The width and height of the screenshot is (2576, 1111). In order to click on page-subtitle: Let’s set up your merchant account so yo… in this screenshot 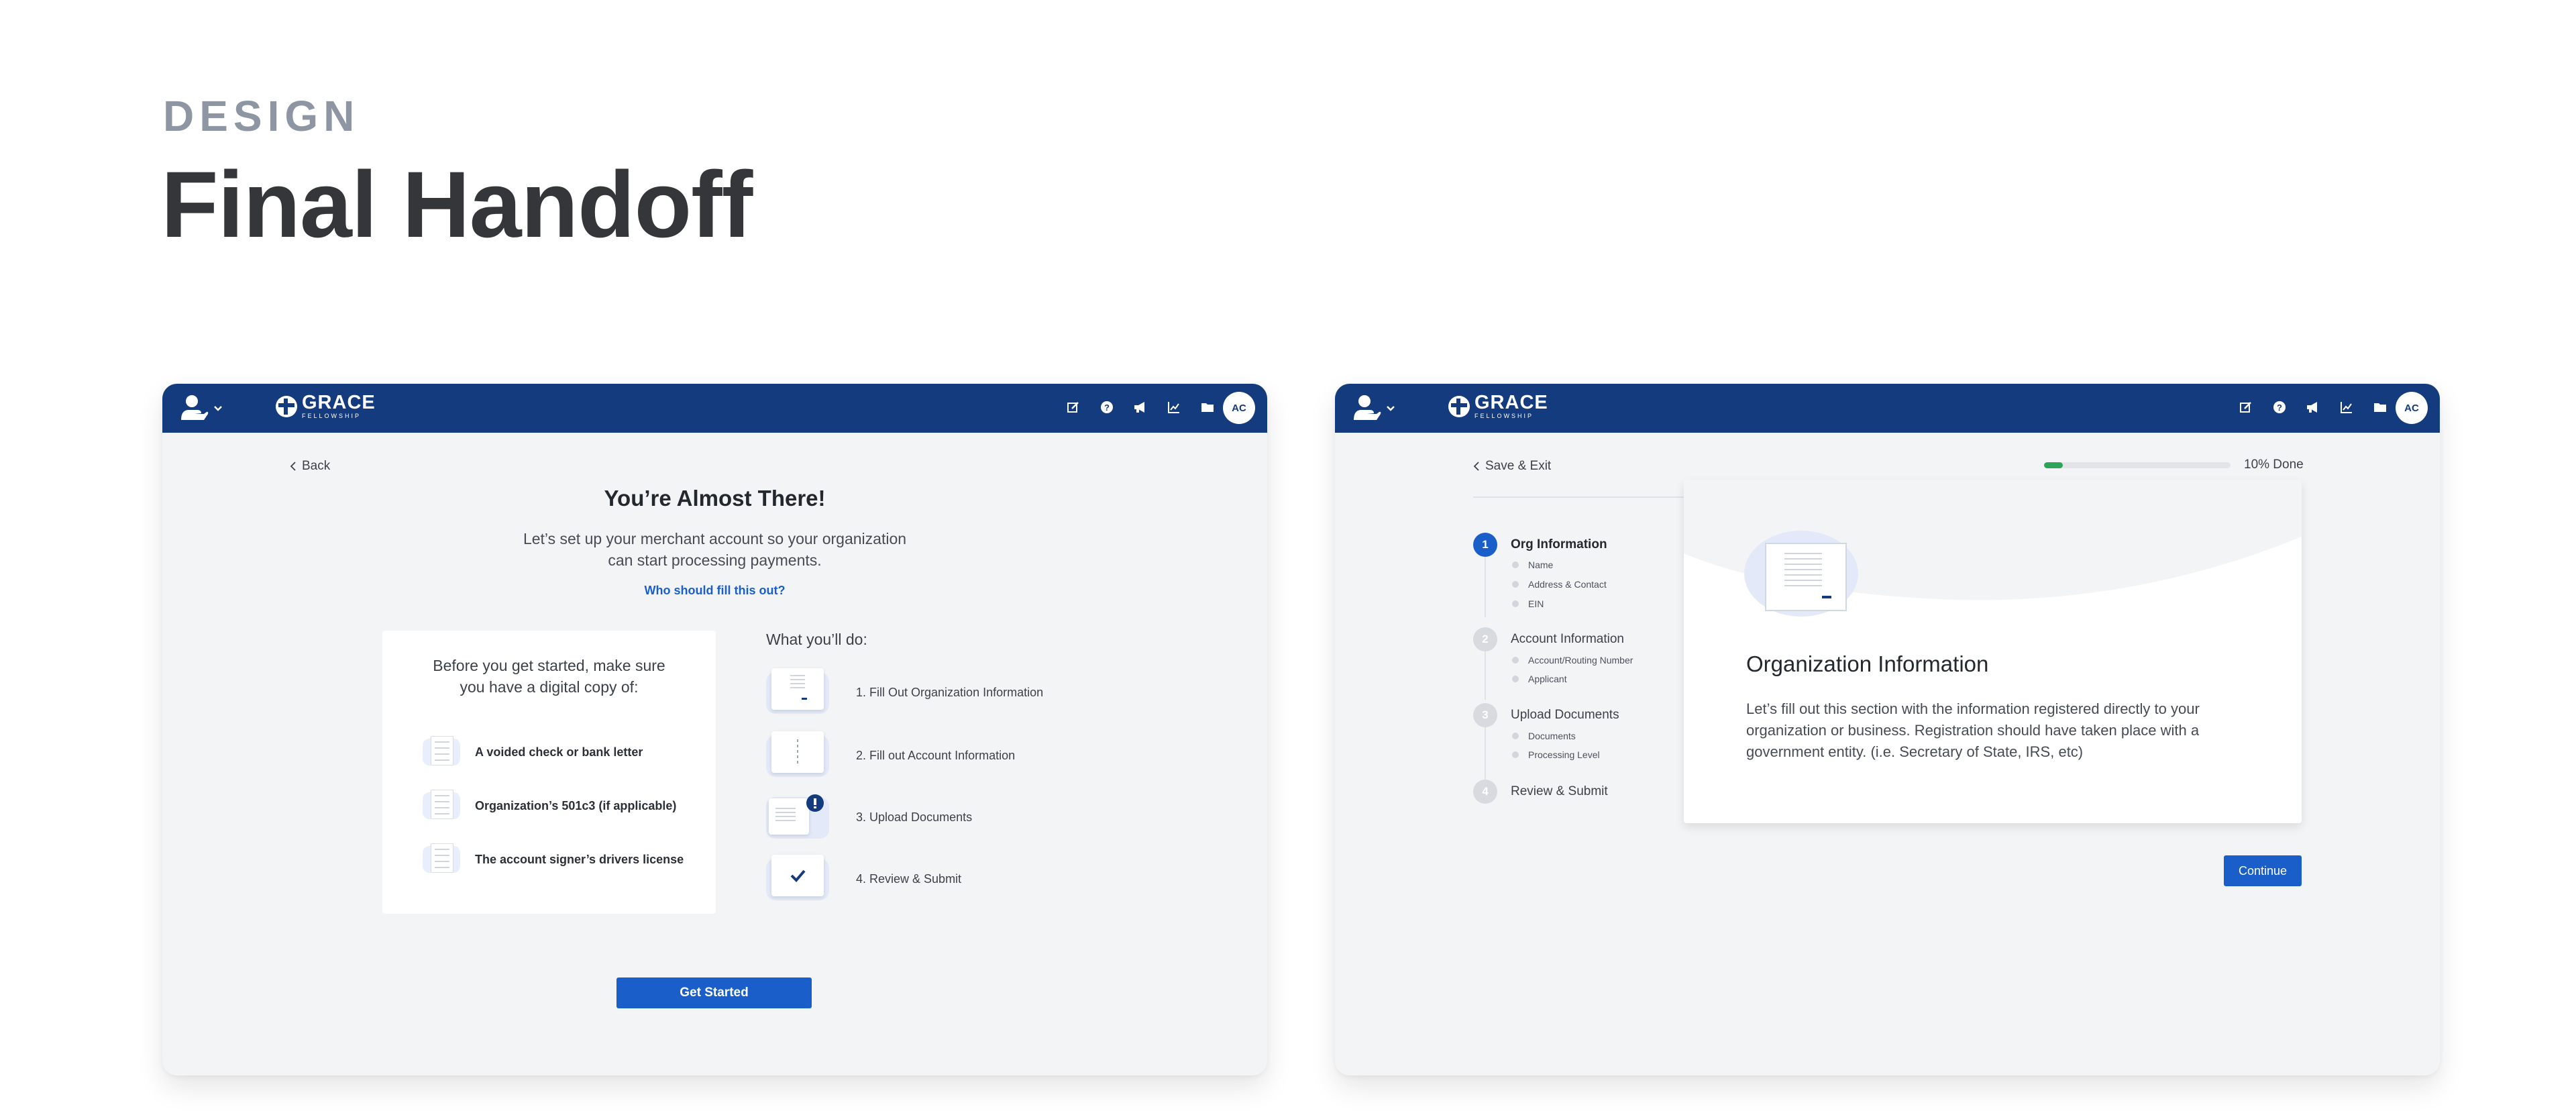, I will do `click(714, 549)`.